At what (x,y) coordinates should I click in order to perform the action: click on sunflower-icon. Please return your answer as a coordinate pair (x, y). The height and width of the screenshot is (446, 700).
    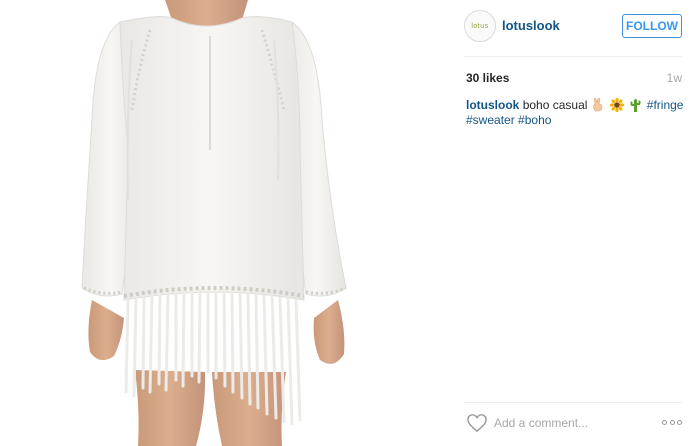
    Looking at the image, I should click on (617, 105).